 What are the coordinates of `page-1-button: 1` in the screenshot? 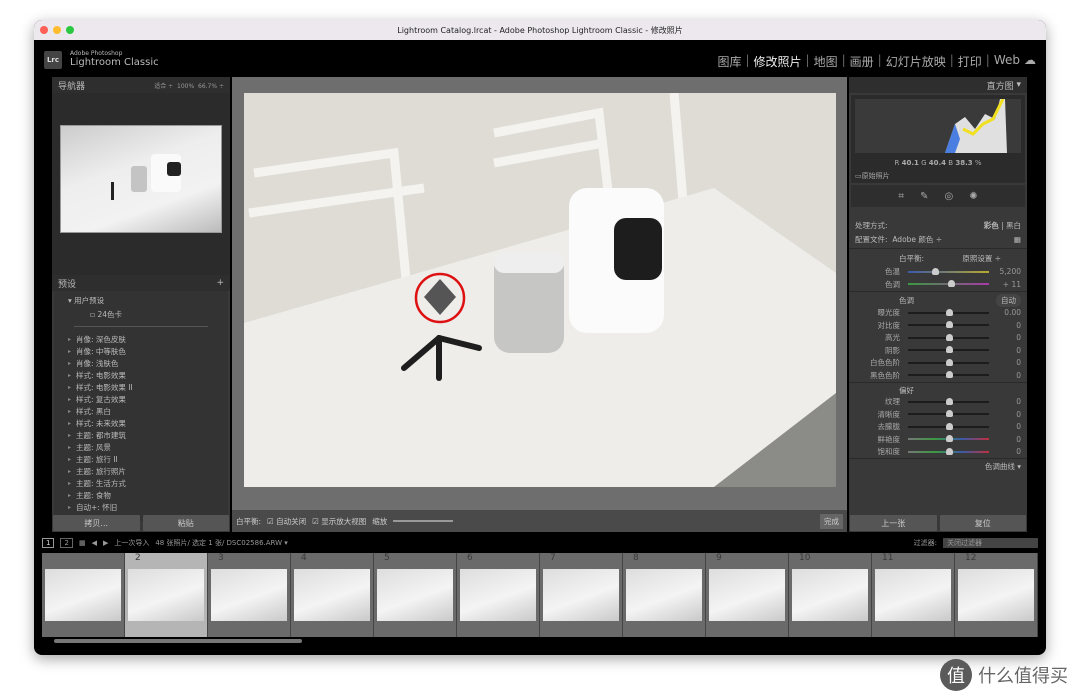 It's located at (48, 542).